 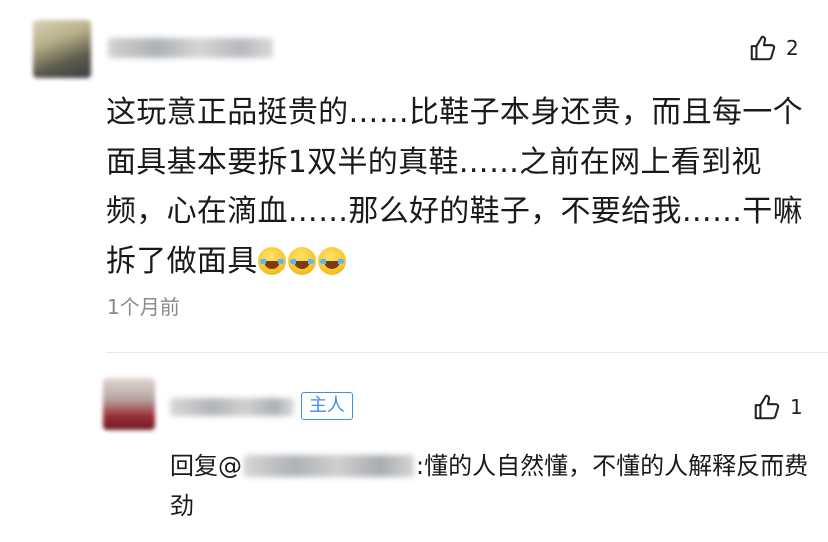 What do you see at coordinates (329, 466) in the screenshot?
I see `mention-blurred` at bounding box center [329, 466].